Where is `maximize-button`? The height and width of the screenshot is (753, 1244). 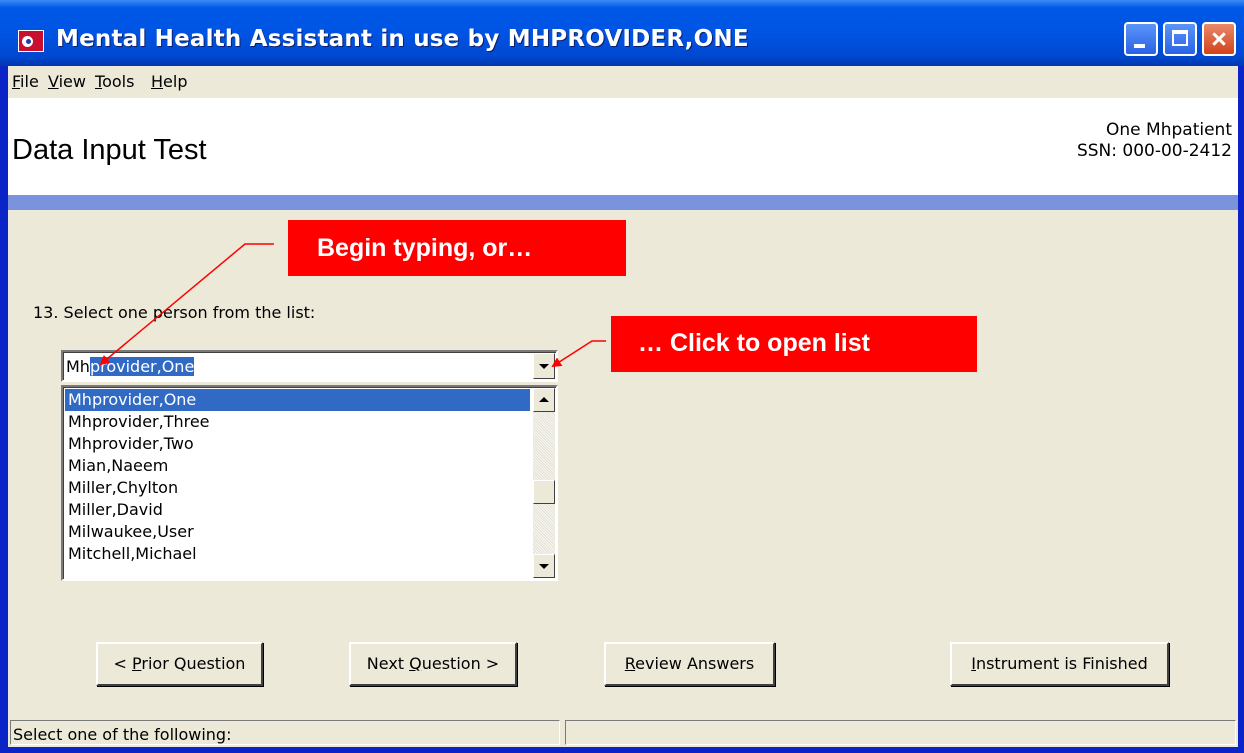 maximize-button is located at coordinates (1180, 39).